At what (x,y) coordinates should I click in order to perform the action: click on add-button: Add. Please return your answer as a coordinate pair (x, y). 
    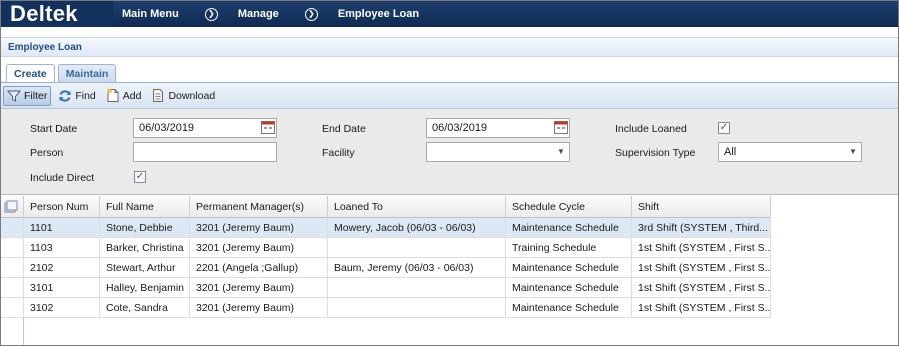
    Looking at the image, I should click on (124, 96).